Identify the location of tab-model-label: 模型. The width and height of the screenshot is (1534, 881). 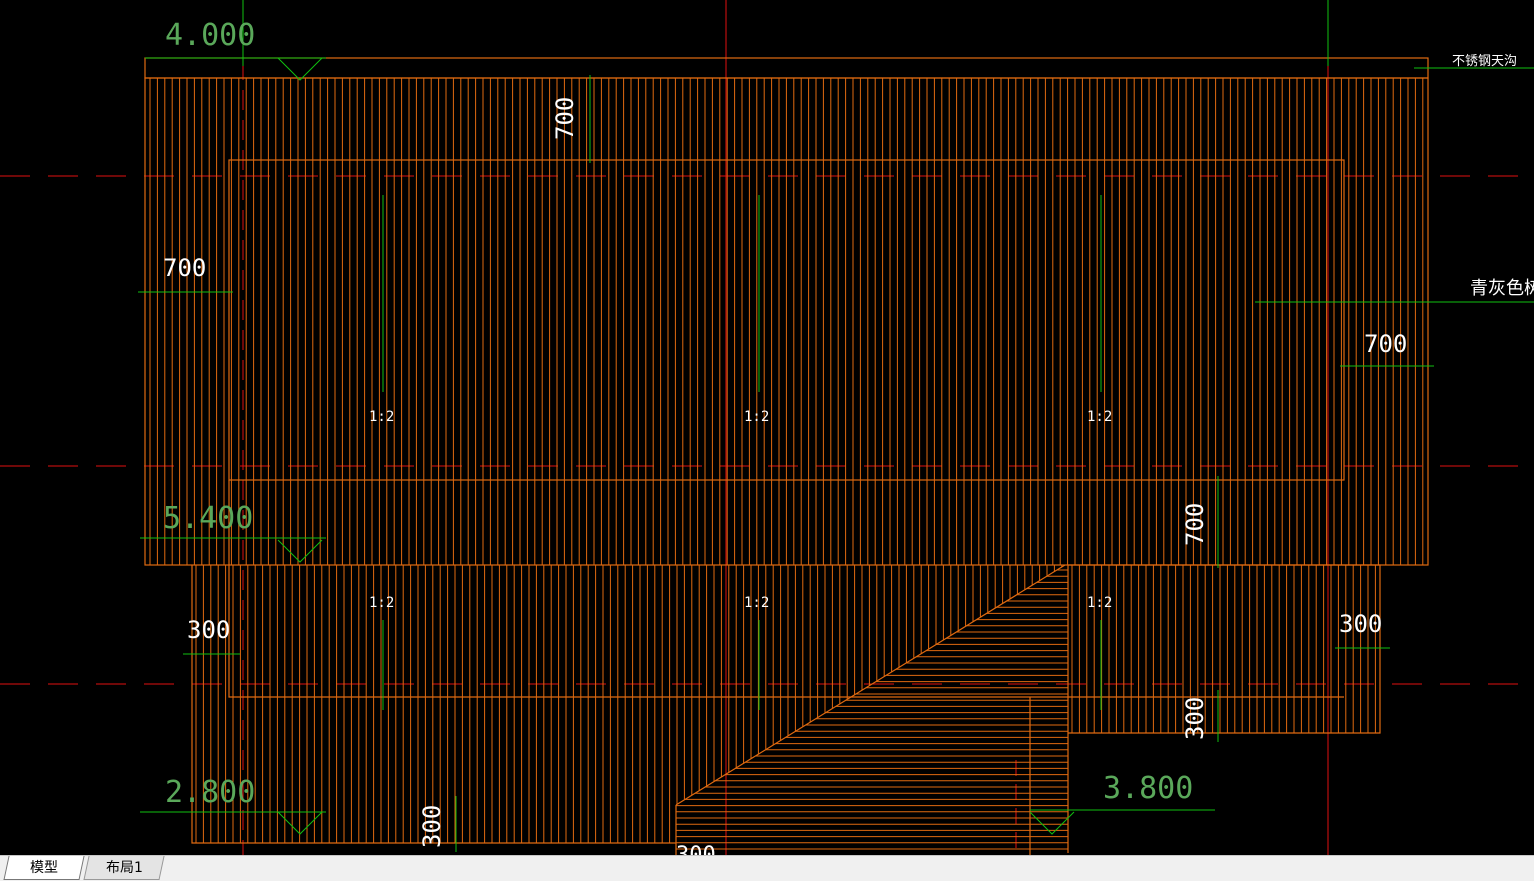
(44, 868).